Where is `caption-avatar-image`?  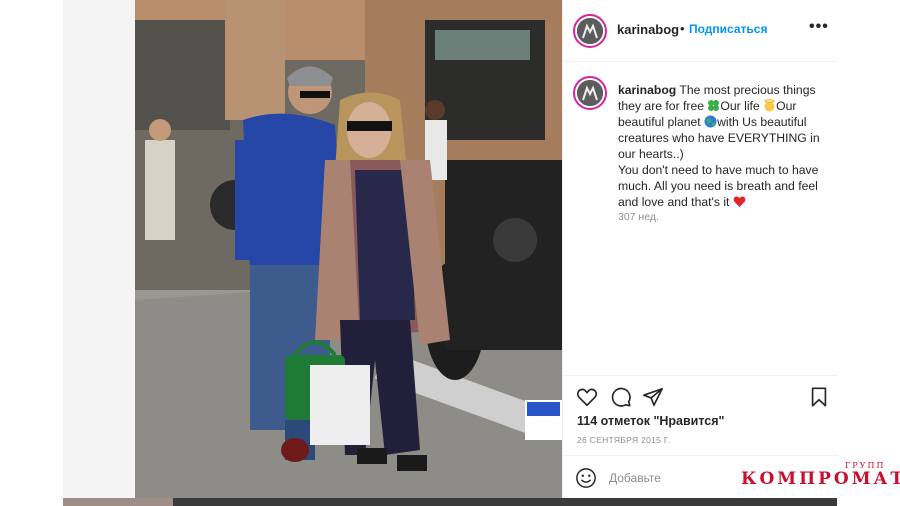
caption-avatar-image is located at coordinates (590, 93).